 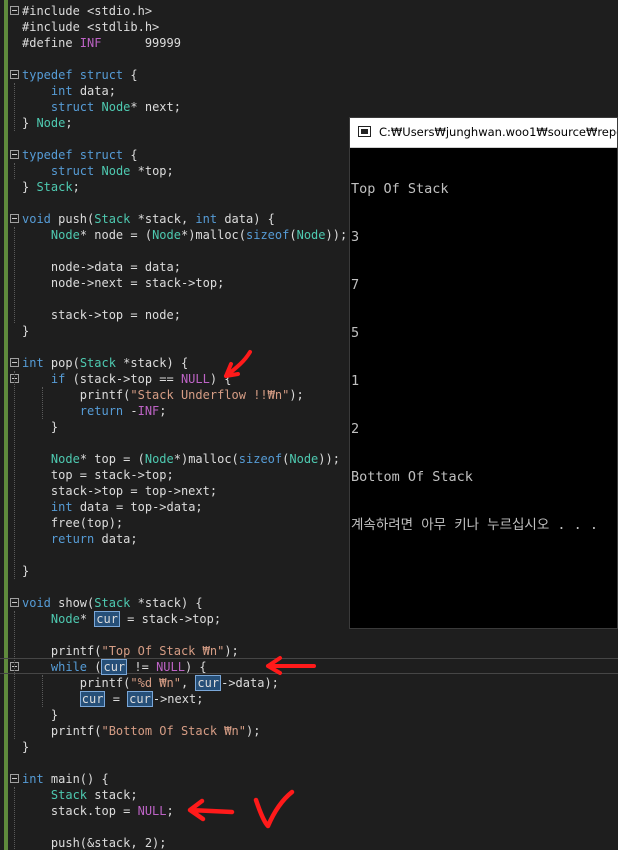 I want to click on code-token: * node = (, so click(x=116, y=235).